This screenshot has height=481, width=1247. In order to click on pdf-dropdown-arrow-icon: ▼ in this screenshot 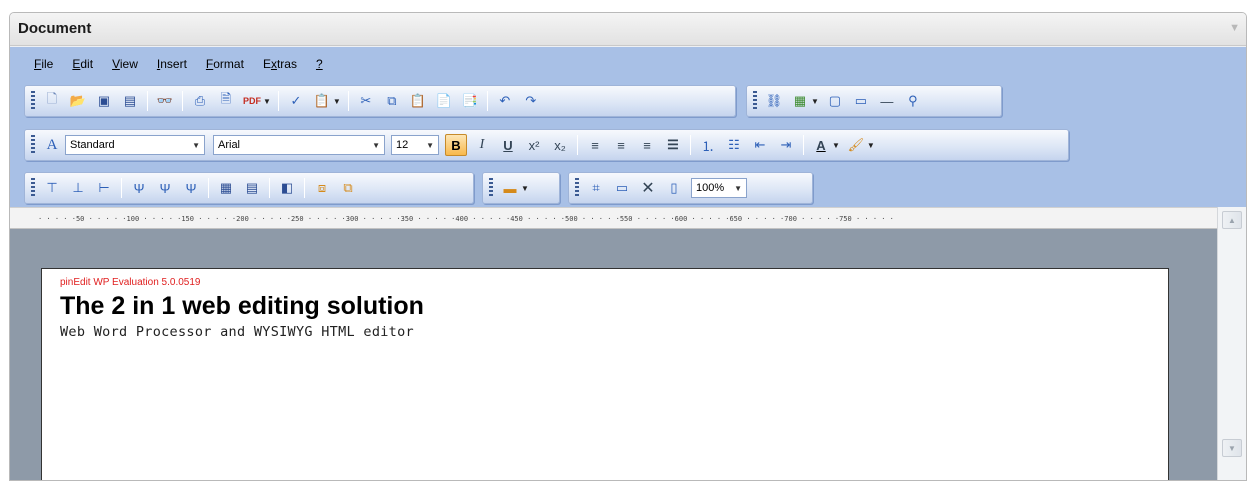, I will do `click(267, 101)`.